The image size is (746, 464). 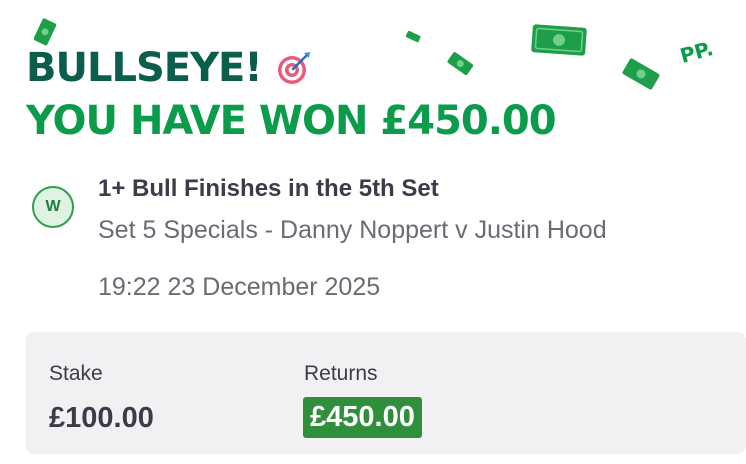 I want to click on win-status-badge: W, so click(x=53, y=207).